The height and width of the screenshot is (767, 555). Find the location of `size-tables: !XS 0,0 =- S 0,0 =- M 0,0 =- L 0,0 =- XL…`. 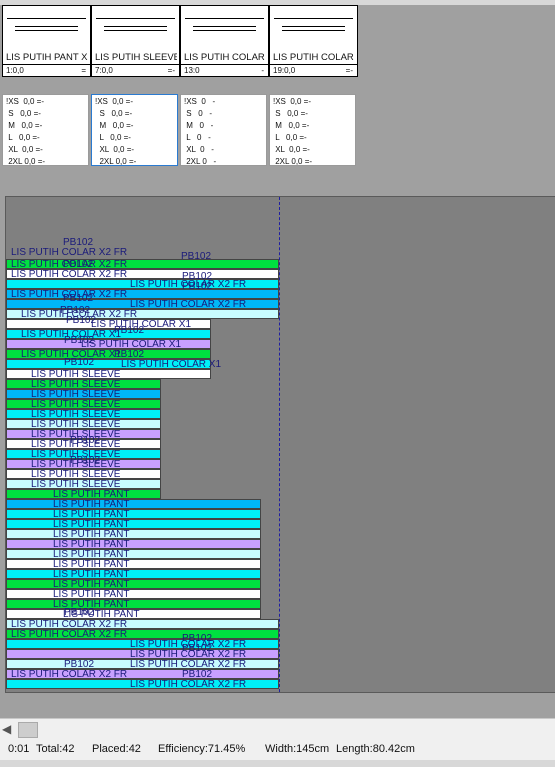

size-tables: !XS 0,0 =- S 0,0 =- M 0,0 =- L 0,0 =- XL… is located at coordinates (277, 131).